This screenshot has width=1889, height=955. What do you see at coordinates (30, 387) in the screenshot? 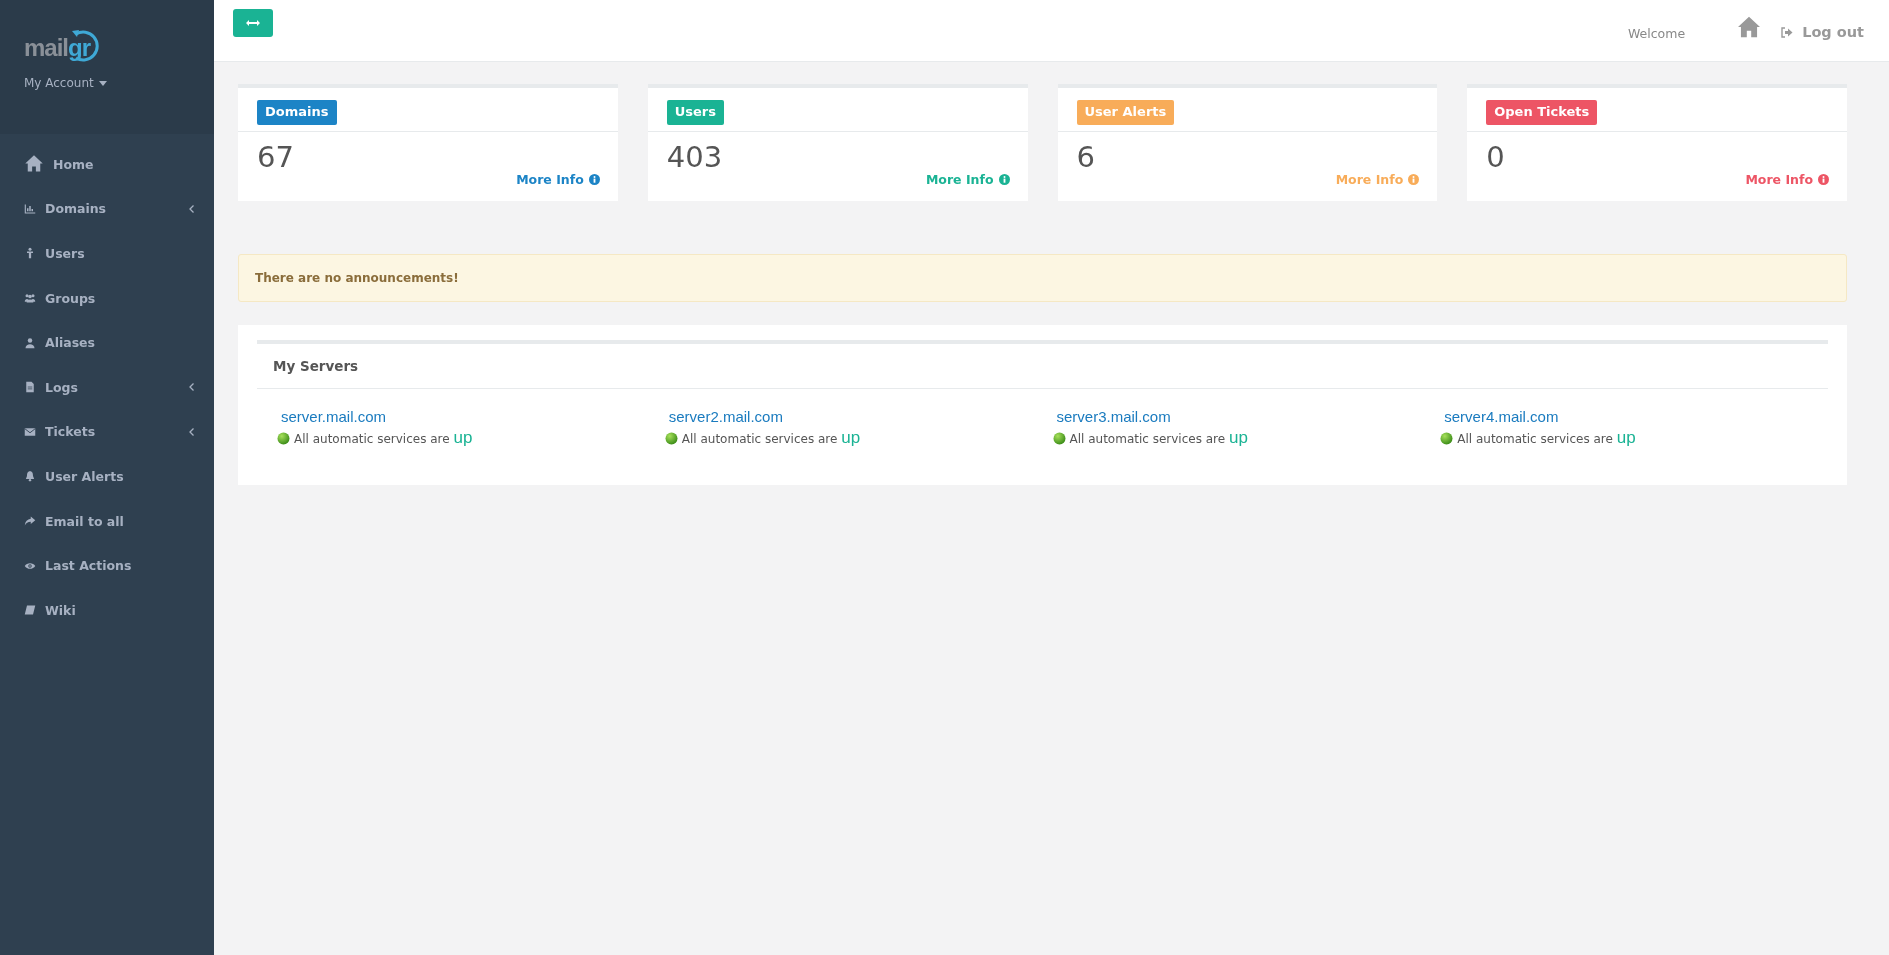
I see `document-icon` at bounding box center [30, 387].